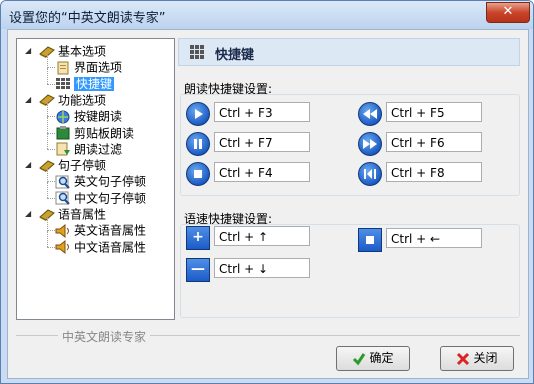 The height and width of the screenshot is (384, 534). What do you see at coordinates (63, 133) in the screenshot?
I see `clipboard-icon` at bounding box center [63, 133].